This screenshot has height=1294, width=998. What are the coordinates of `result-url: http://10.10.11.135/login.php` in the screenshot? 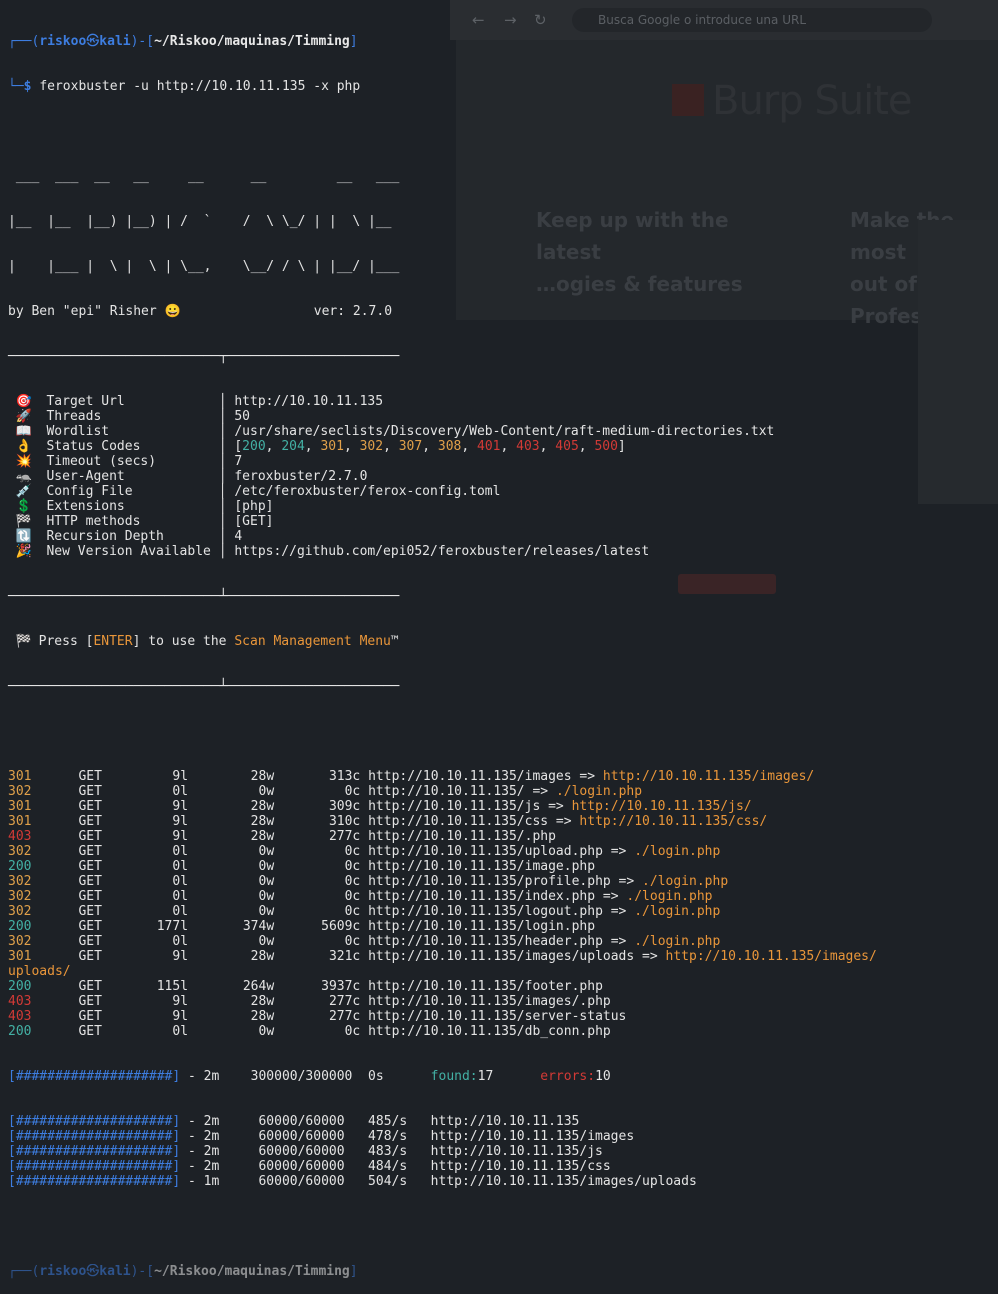 It's located at (482, 926).